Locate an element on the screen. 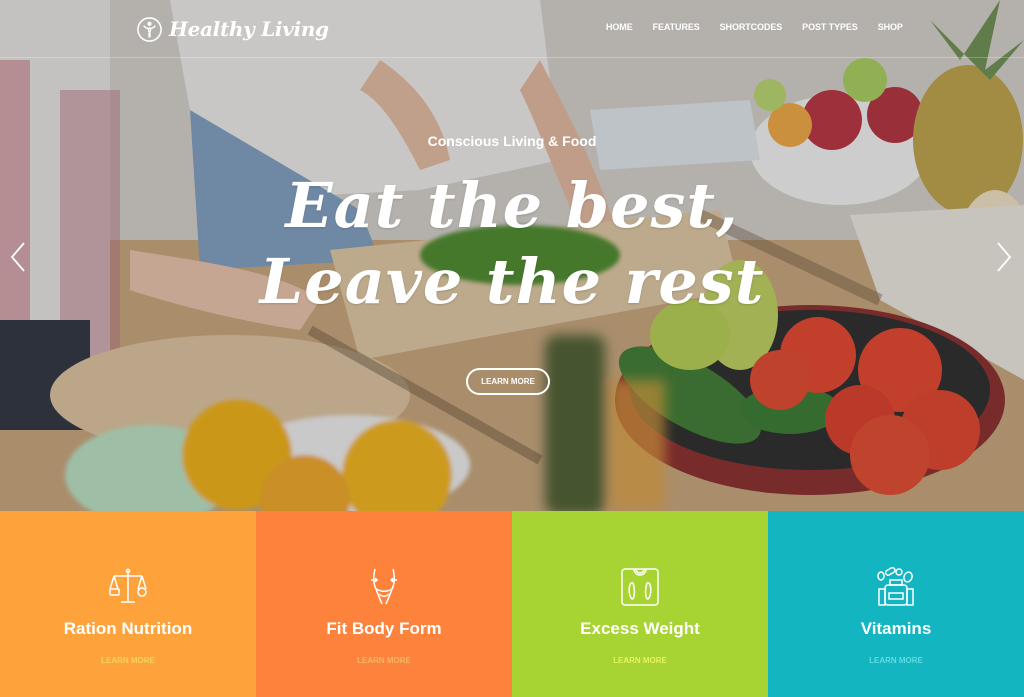  hero-headline-line-1: Eat the best, is located at coordinates (512, 205).